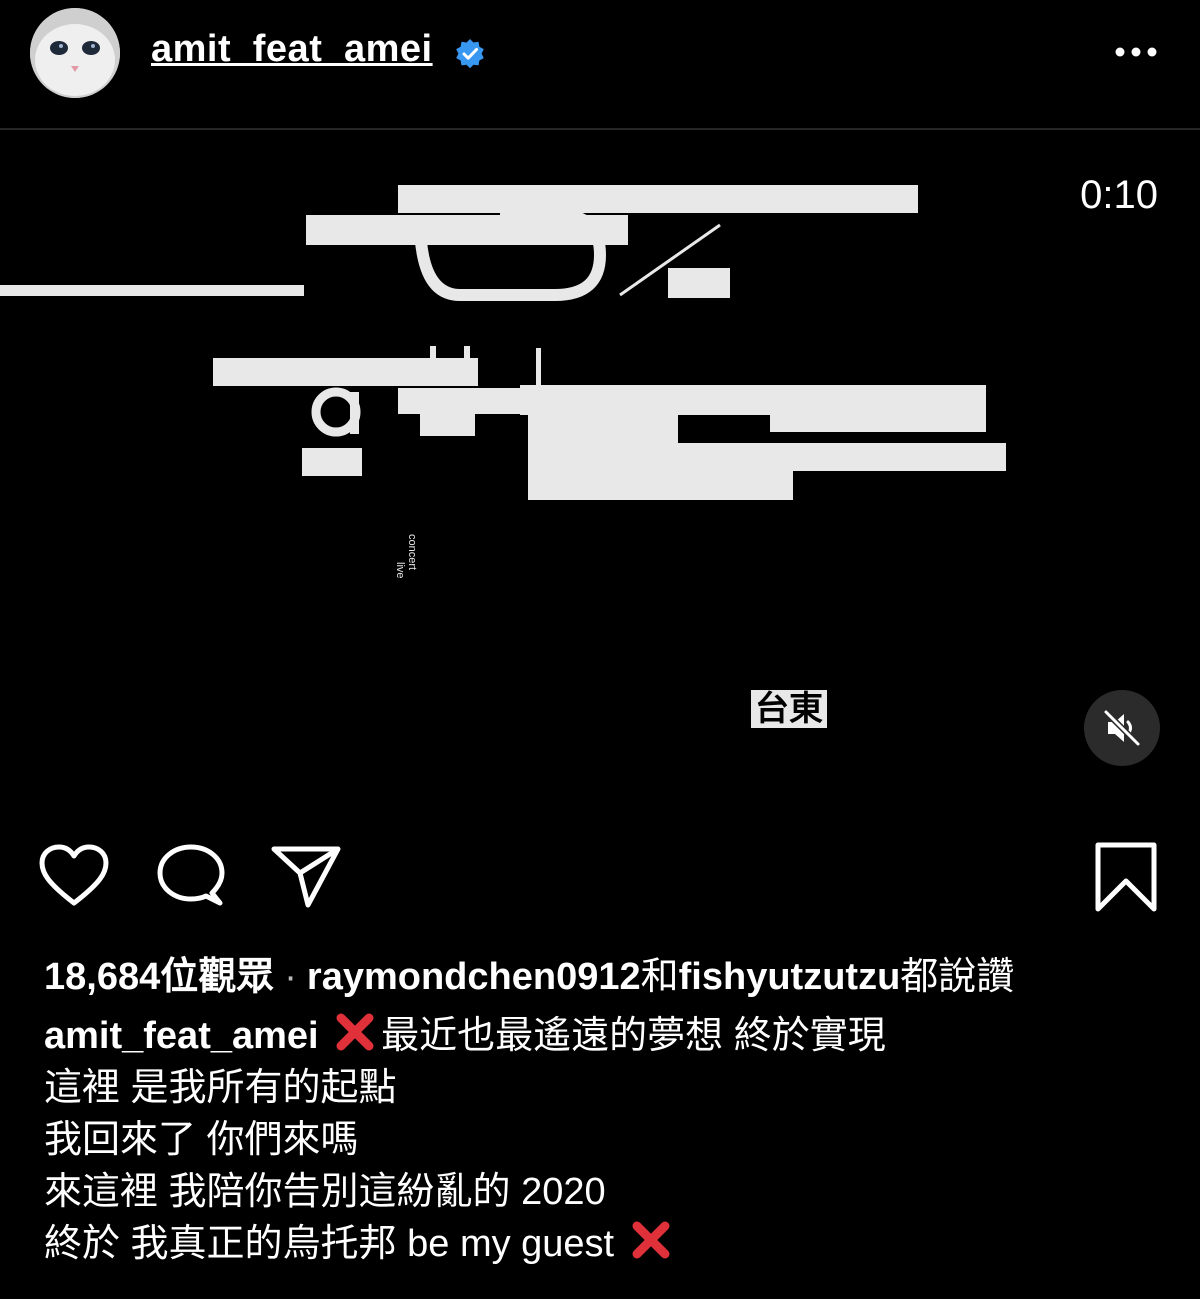 Image resolution: width=1200 pixels, height=1299 pixels. What do you see at coordinates (659, 977) in the screenshot?
I see `and-text: 和` at bounding box center [659, 977].